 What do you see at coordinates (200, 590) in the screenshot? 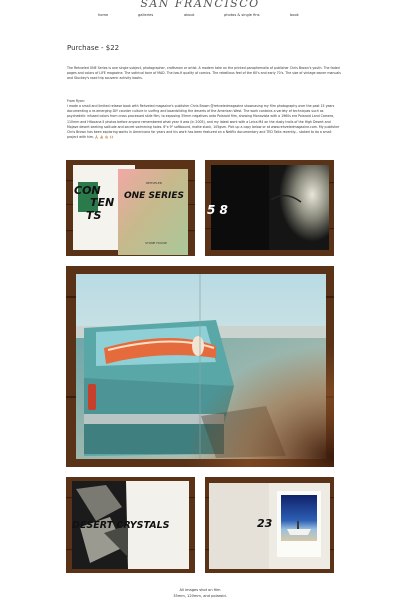
I see `footer-line-1: All images shot on film` at bounding box center [200, 590].